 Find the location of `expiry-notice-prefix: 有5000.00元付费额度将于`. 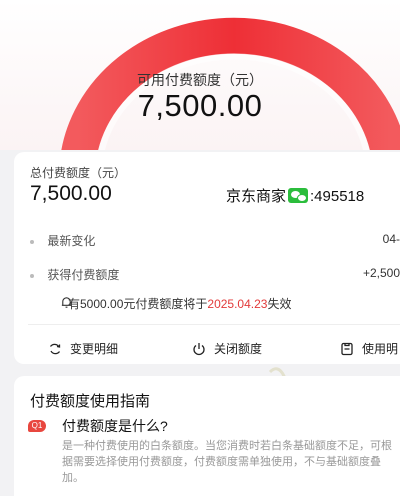

expiry-notice-prefix: 有5000.00元付费额度将于 is located at coordinates (138, 304).